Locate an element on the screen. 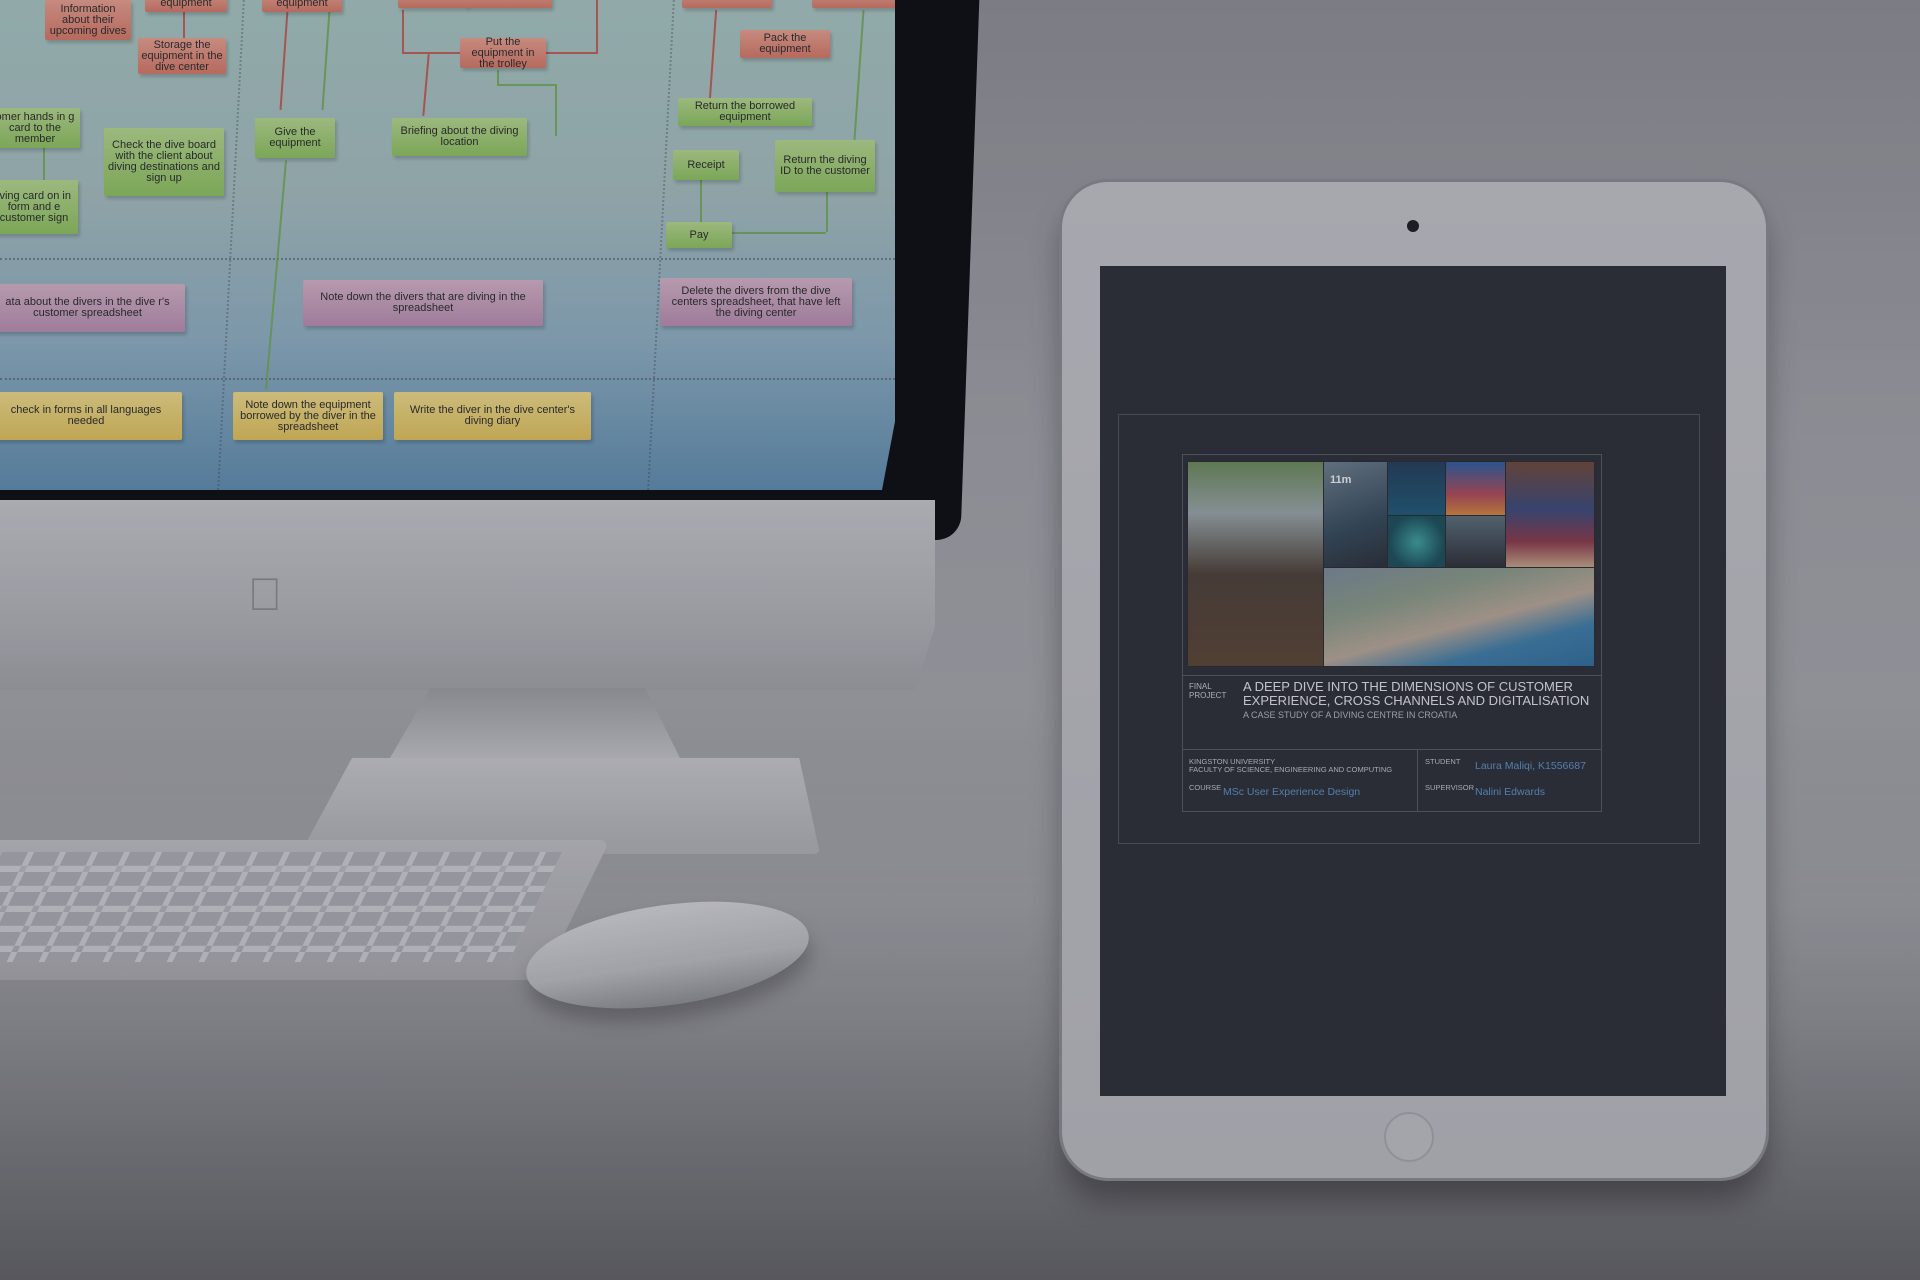  photo-diver-underwater is located at coordinates (1417, 489).